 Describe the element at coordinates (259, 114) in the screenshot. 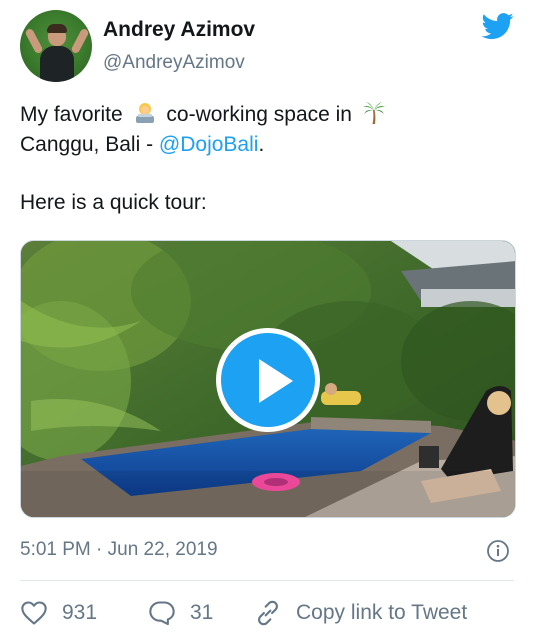

I see `tweet-text-segment: co-working space in` at that location.